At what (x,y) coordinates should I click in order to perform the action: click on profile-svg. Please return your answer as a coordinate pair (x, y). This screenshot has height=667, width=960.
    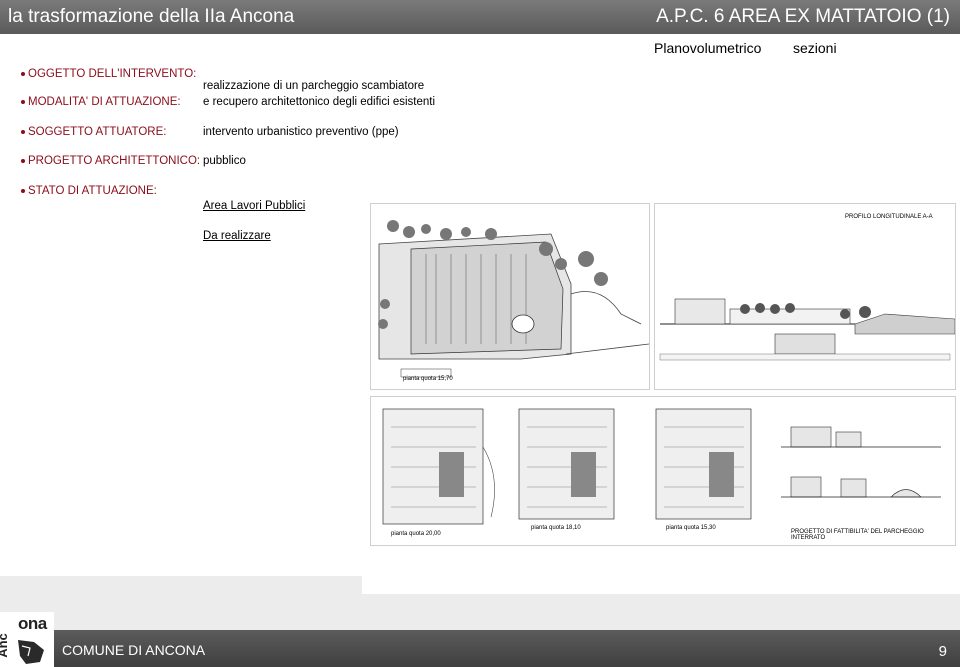
    Looking at the image, I should click on (805, 296).